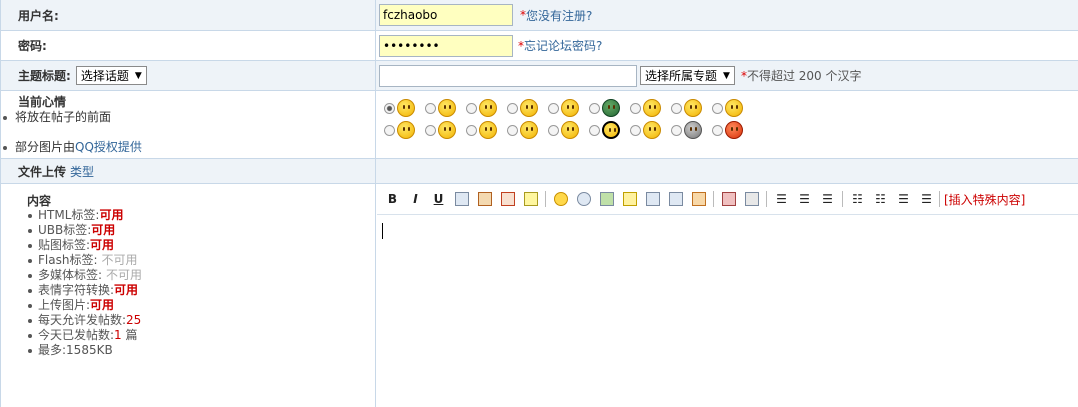 The image size is (1078, 407). What do you see at coordinates (138, 75) in the screenshot?
I see `dropdown-arrow-icon: ▼` at bounding box center [138, 75].